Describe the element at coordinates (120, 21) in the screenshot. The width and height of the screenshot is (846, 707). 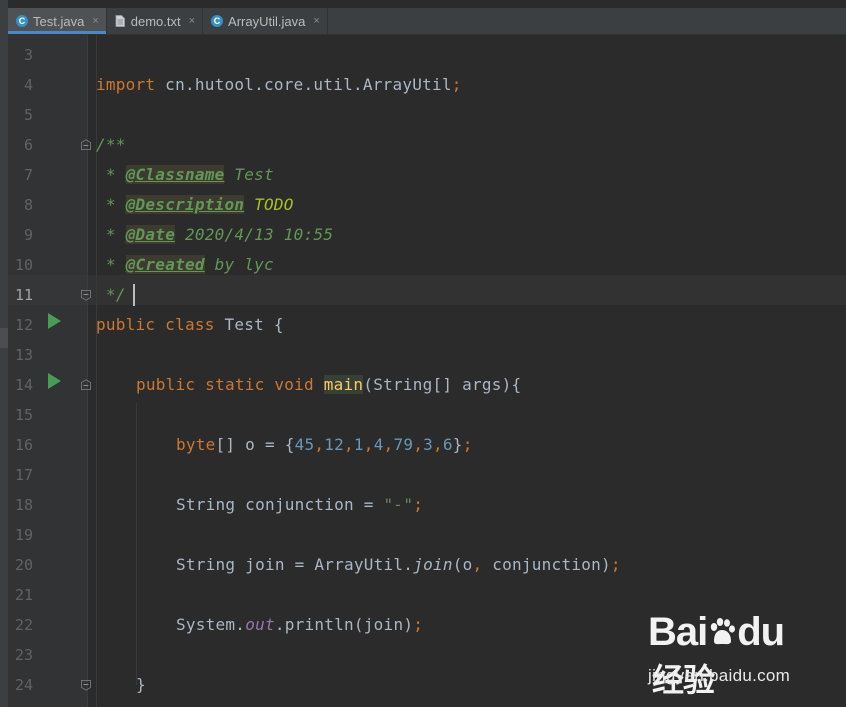
I see `text-file-icon` at that location.